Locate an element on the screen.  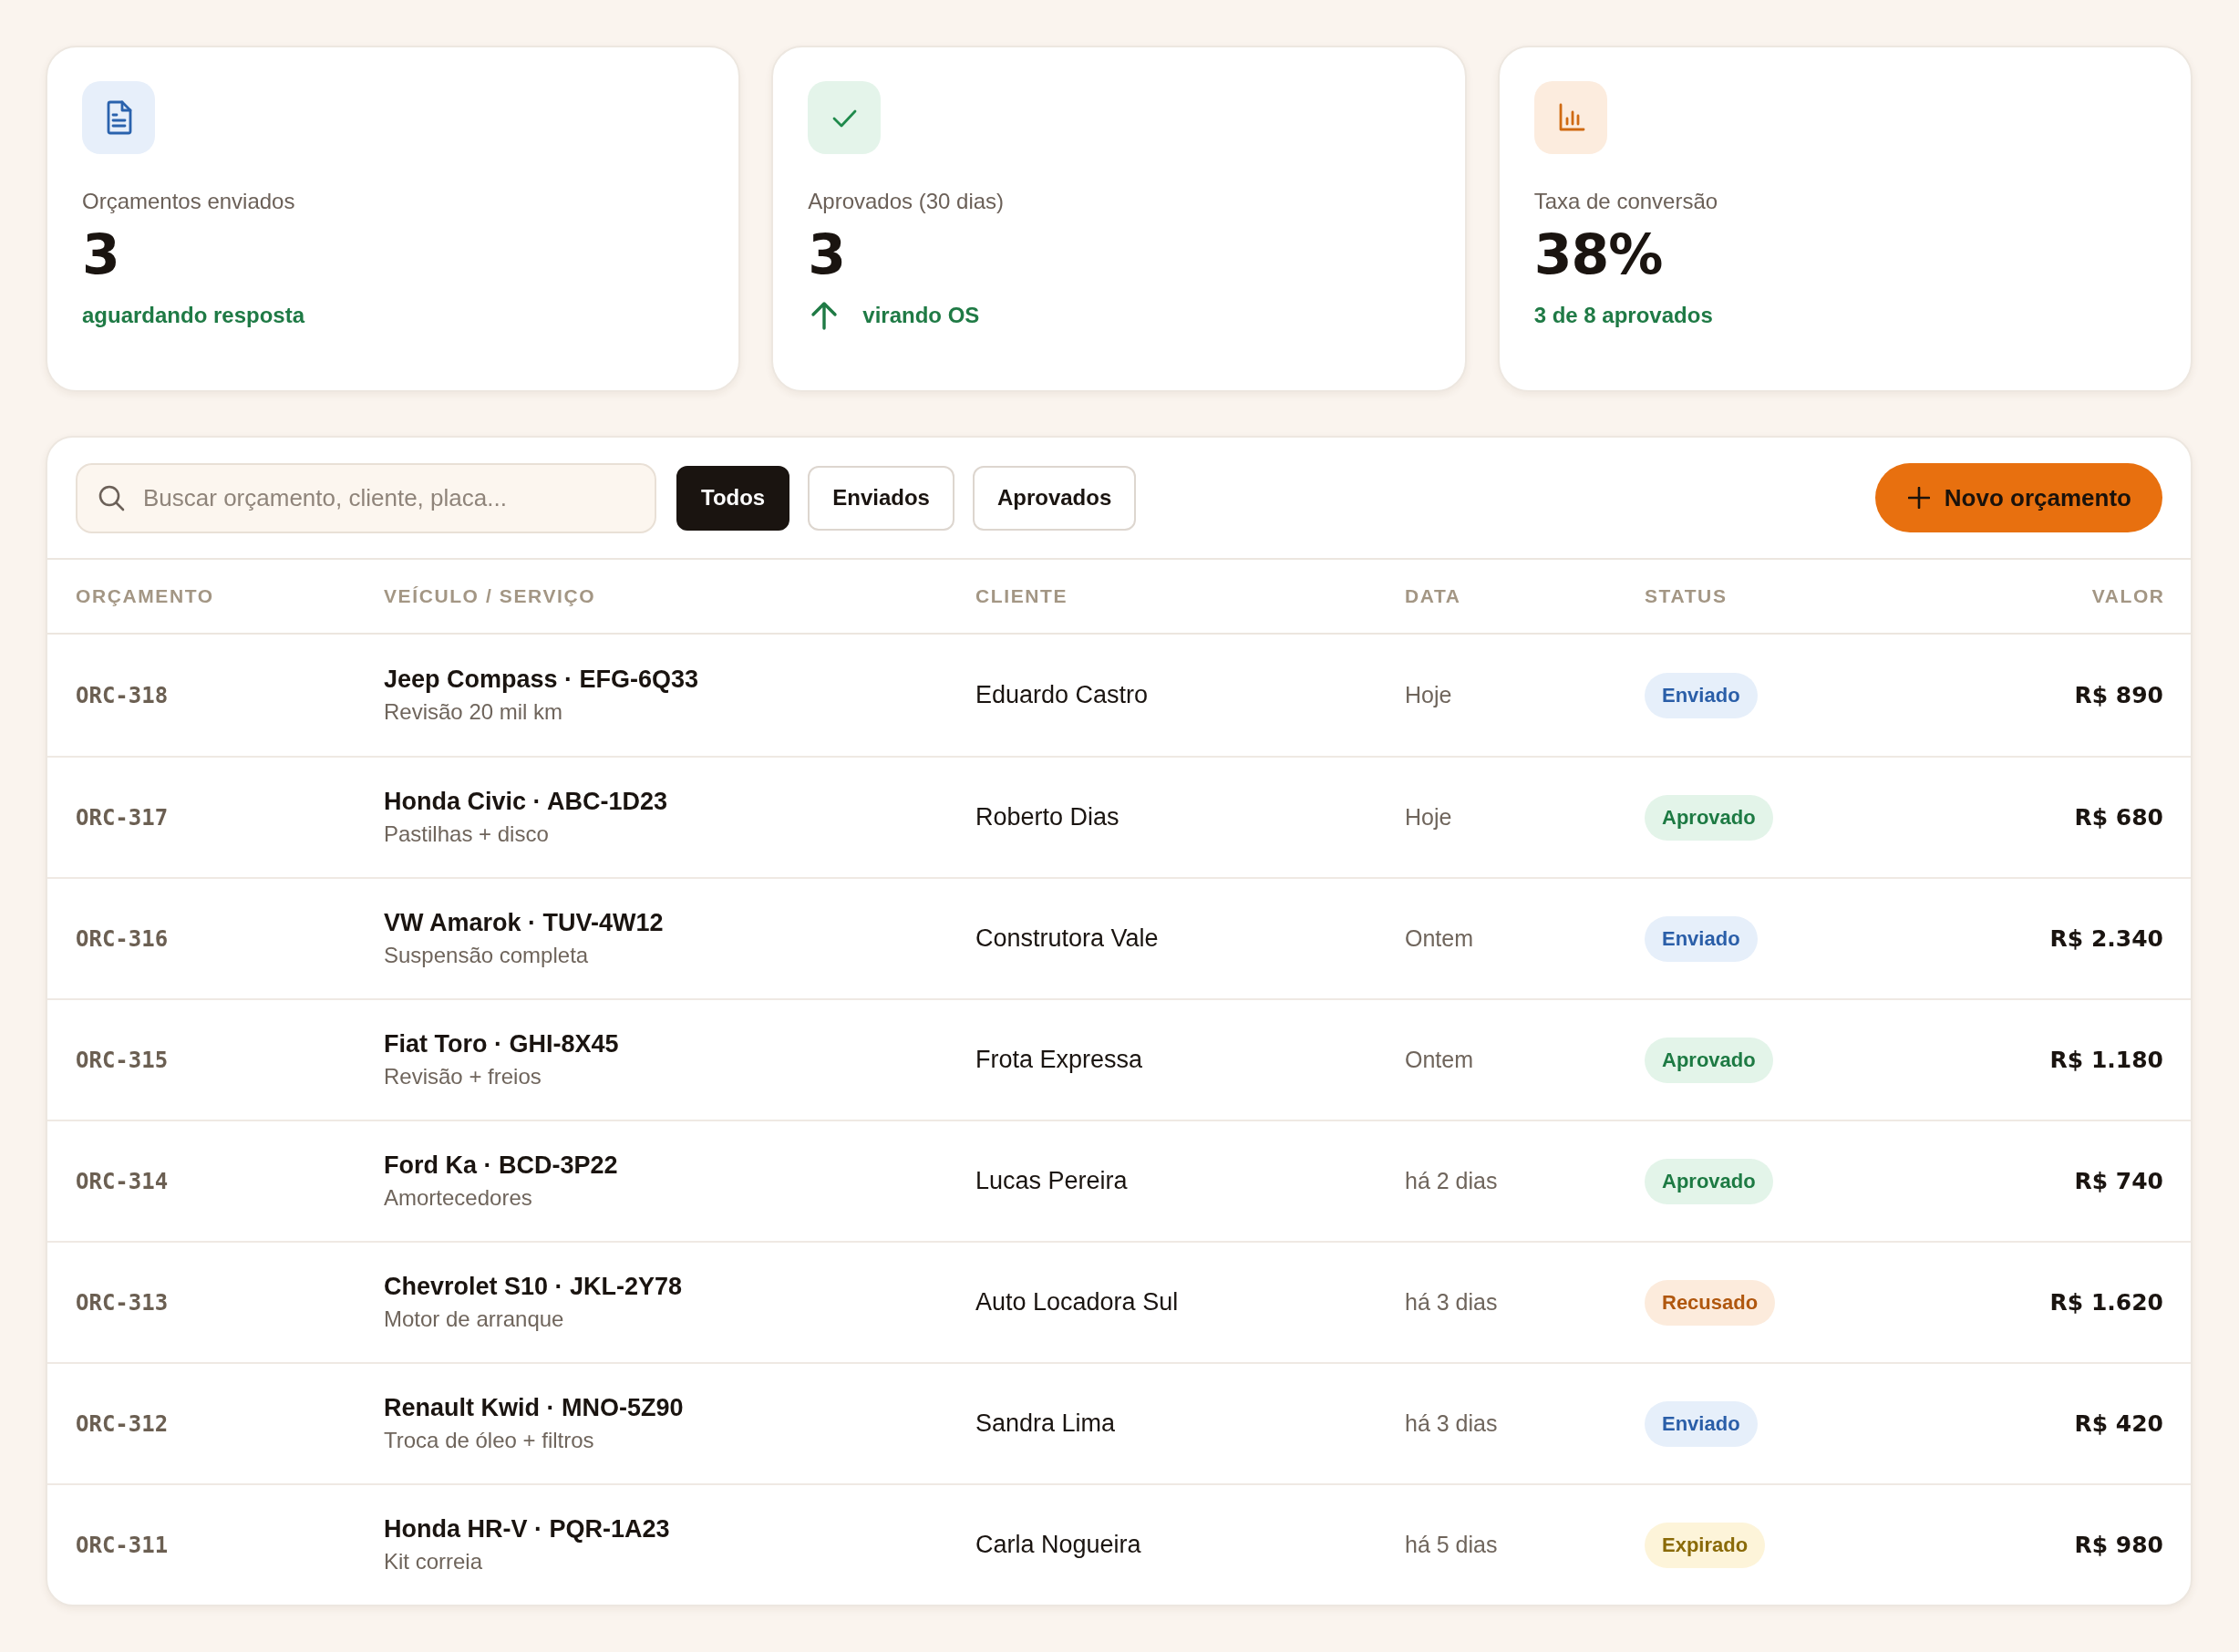
quote-id: ORC-315 is located at coordinates (122, 1060).